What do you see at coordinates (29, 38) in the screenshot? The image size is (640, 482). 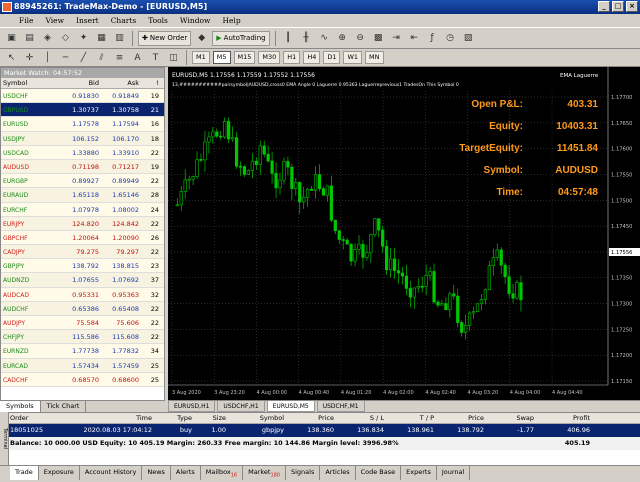 I see `profiles-icon: ▤` at bounding box center [29, 38].